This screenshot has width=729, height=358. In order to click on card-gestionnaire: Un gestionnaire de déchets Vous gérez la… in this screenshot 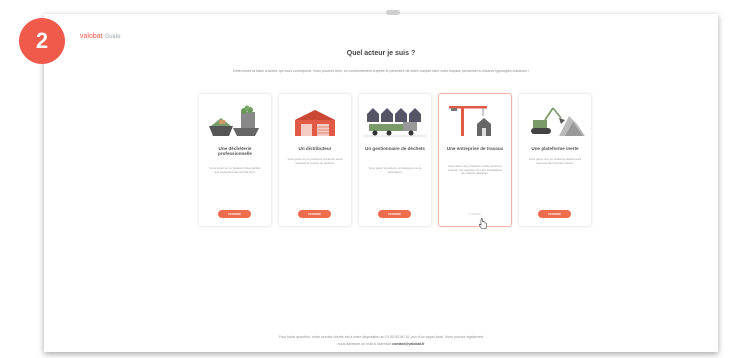, I will do `click(395, 160)`.